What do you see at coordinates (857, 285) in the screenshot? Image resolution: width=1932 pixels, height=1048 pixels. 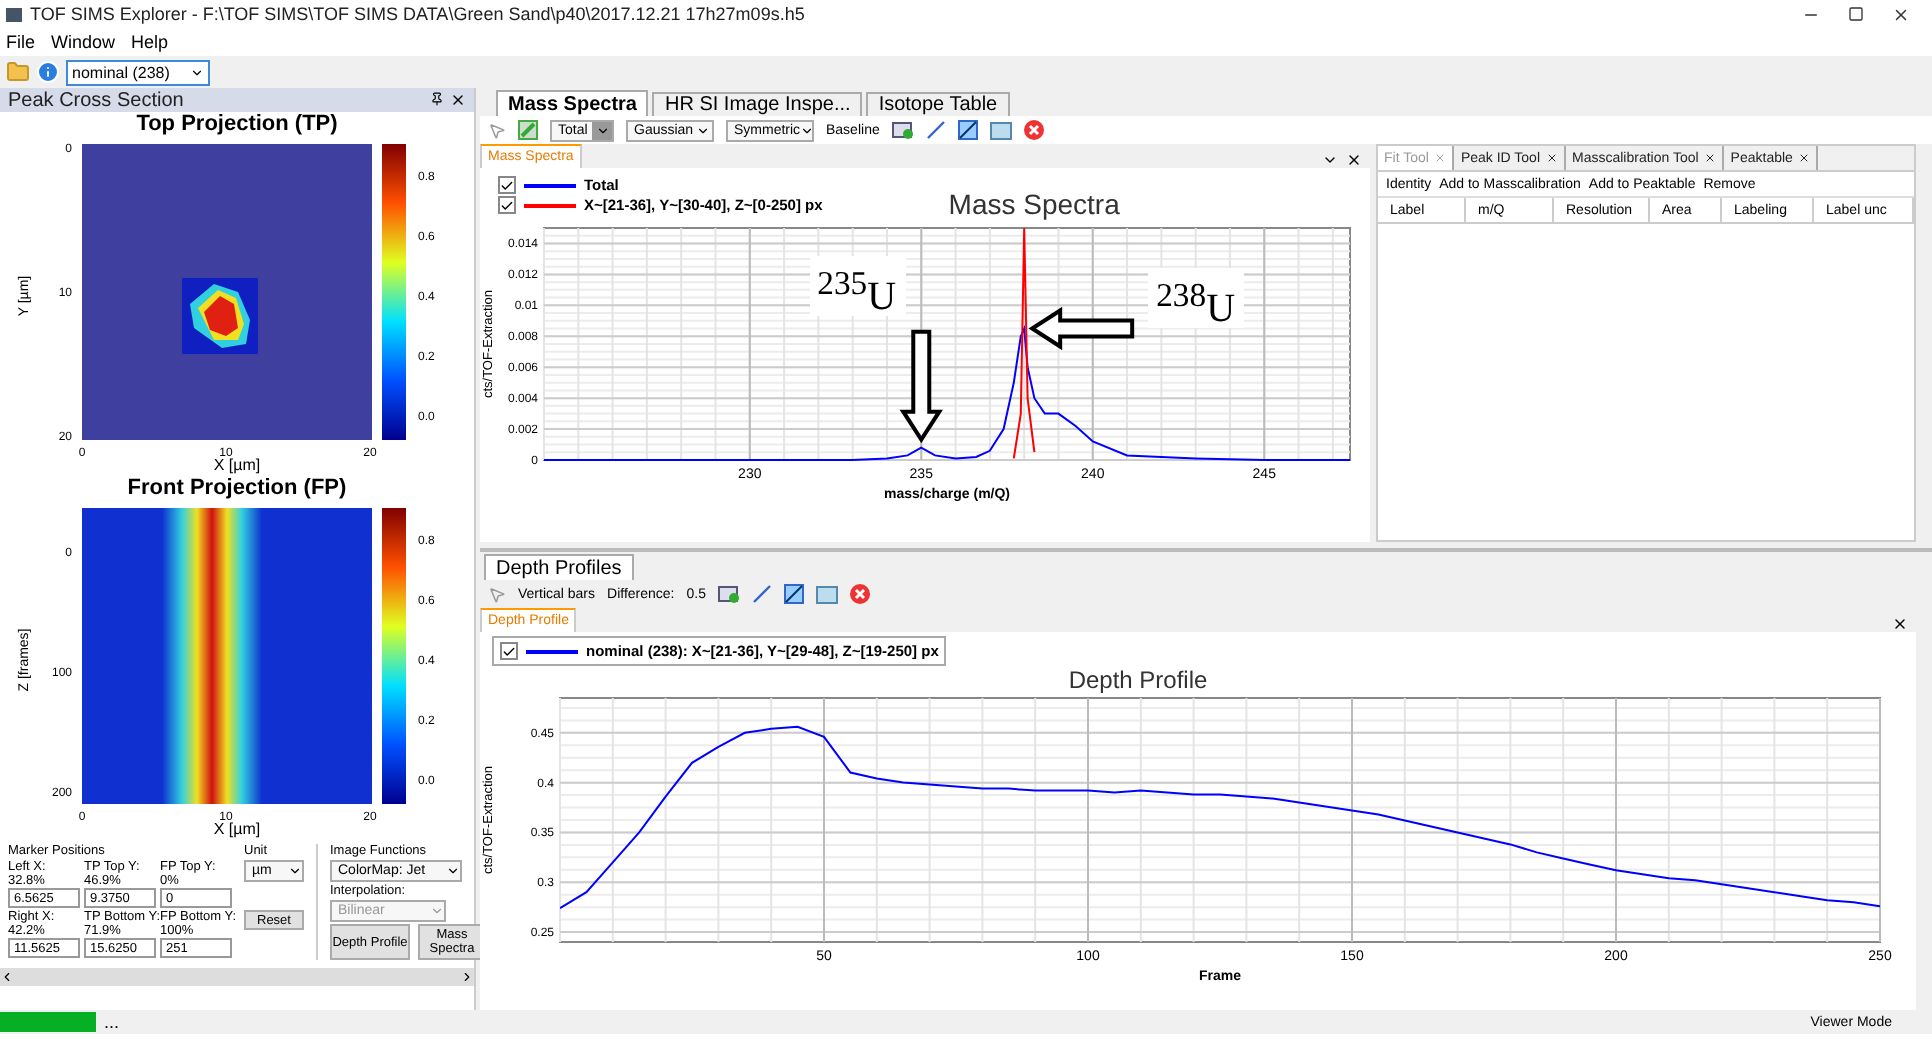 I see `annotation-label: $^{235}$U` at bounding box center [857, 285].